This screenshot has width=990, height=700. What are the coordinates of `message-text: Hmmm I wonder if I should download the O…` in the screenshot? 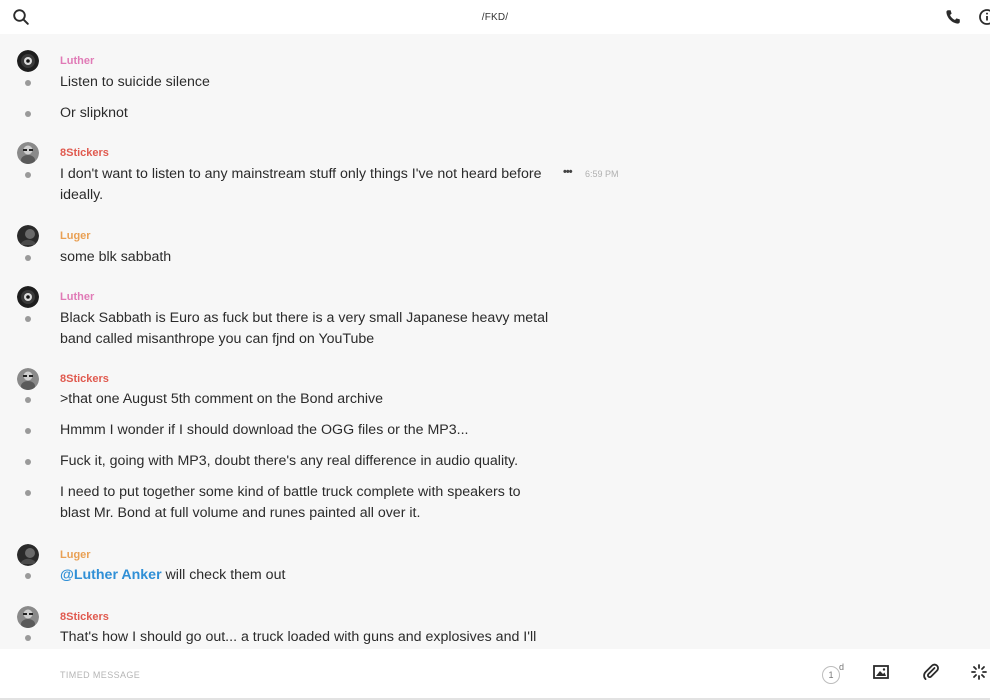 It's located at (264, 430).